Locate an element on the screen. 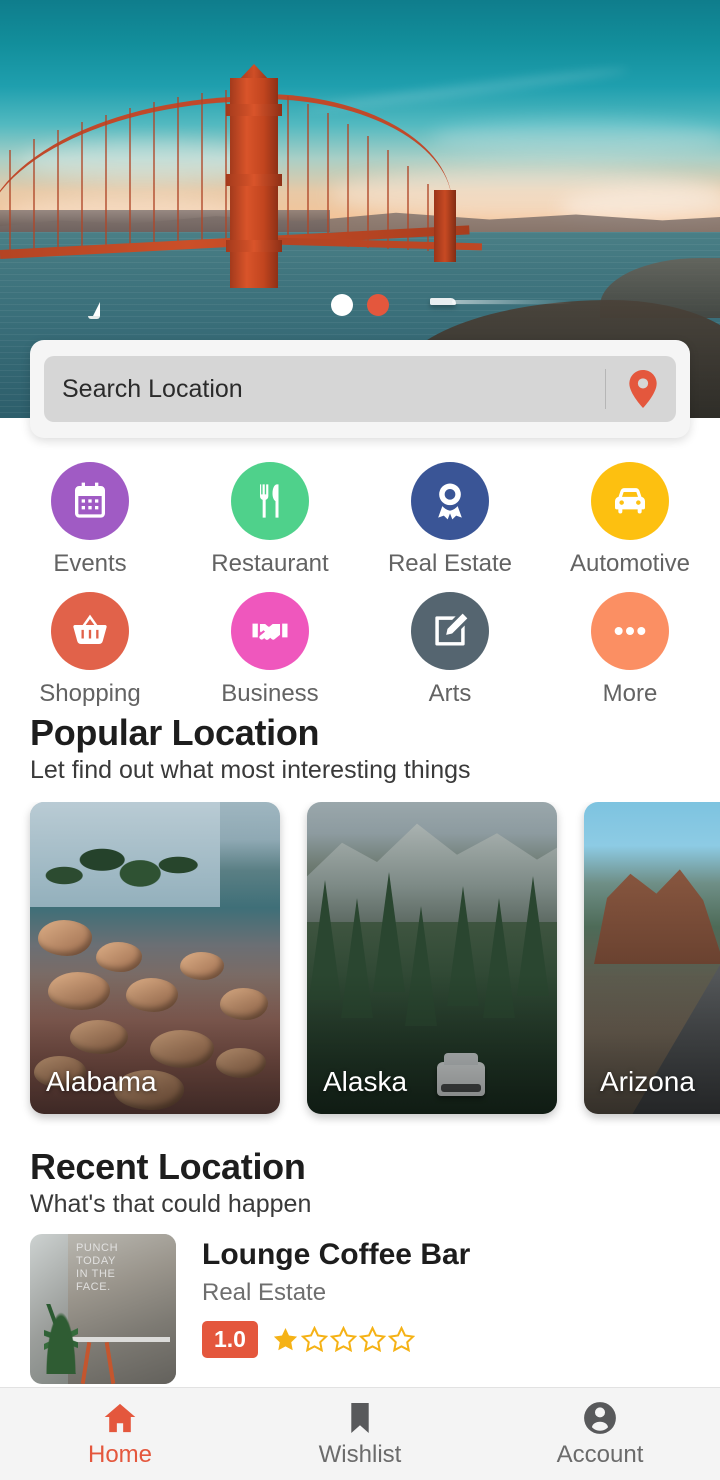 Image resolution: width=720 pixels, height=1480 pixels. category-business: Business is located at coordinates (270, 650).